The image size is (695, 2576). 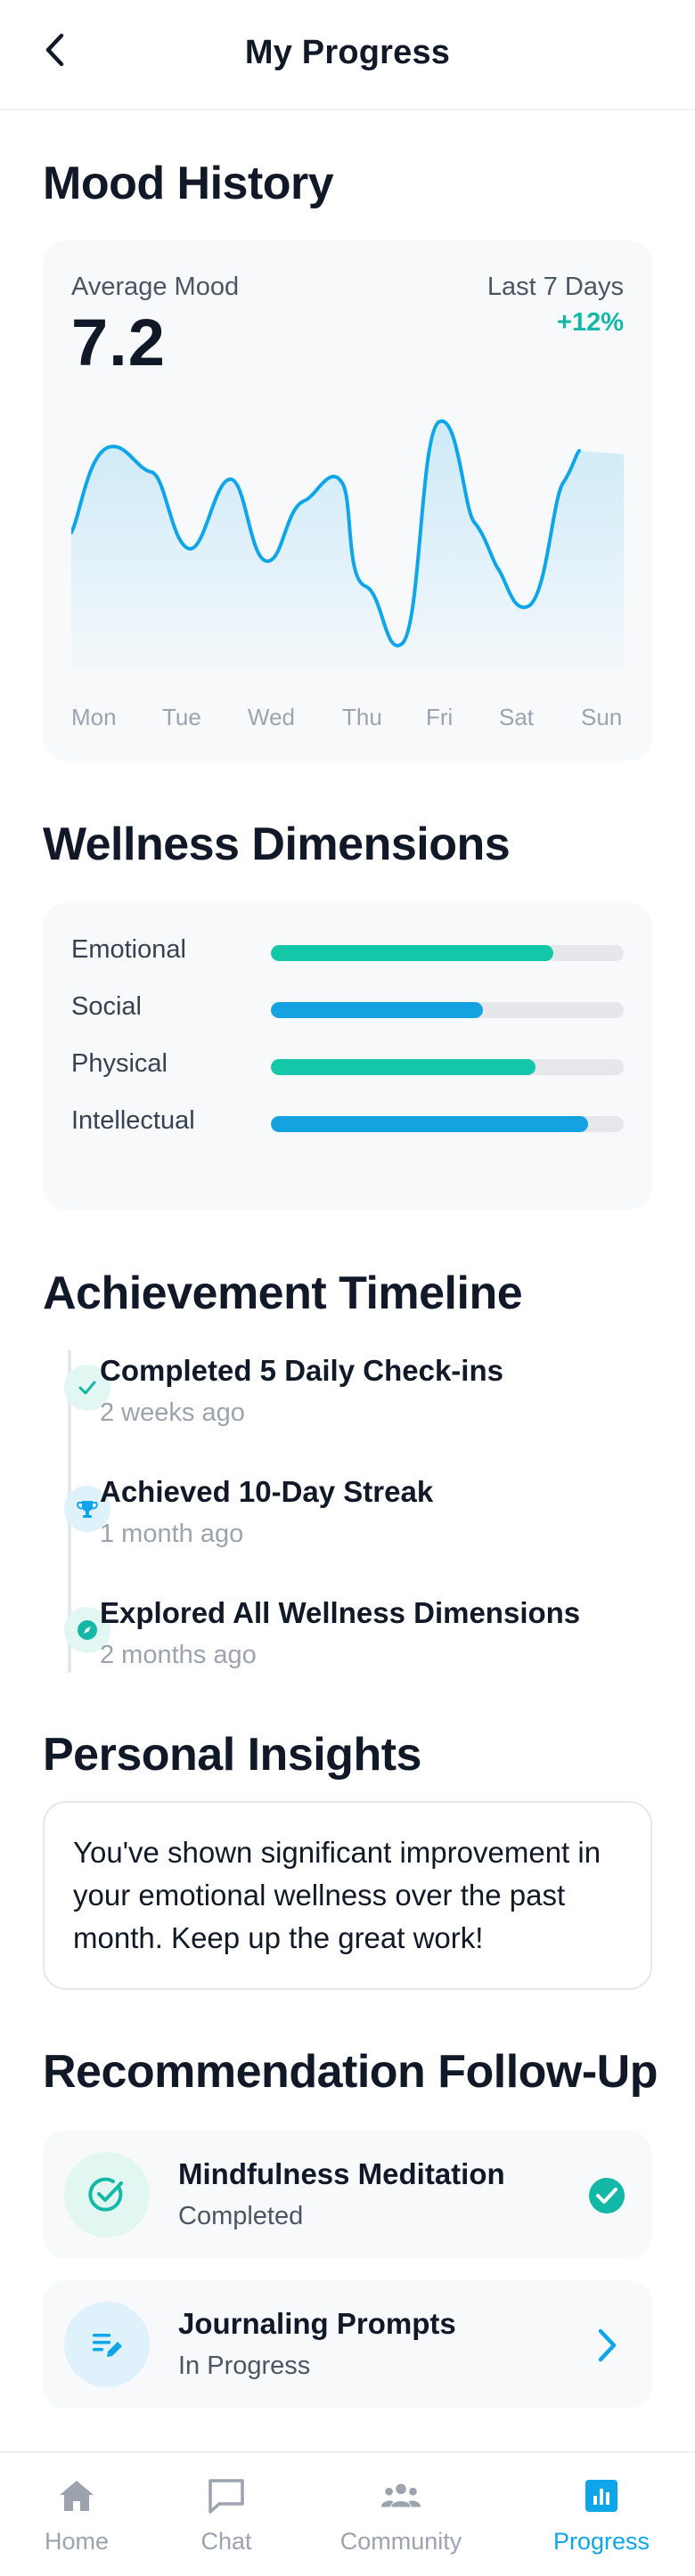 What do you see at coordinates (178, 1655) in the screenshot?
I see `timeline-item-time: 2 months ago` at bounding box center [178, 1655].